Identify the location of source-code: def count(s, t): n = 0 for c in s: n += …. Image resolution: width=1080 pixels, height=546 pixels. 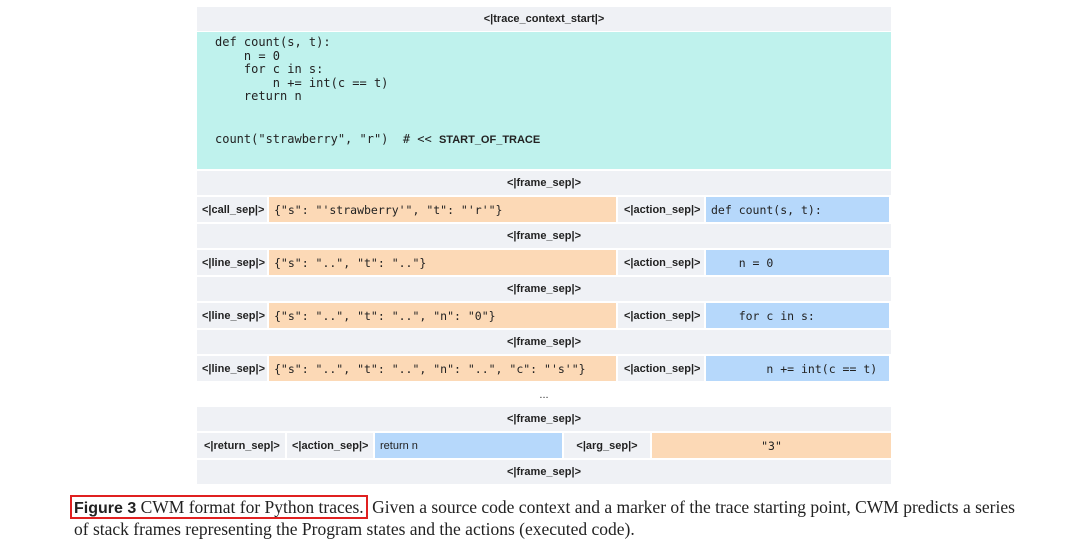
(302, 69).